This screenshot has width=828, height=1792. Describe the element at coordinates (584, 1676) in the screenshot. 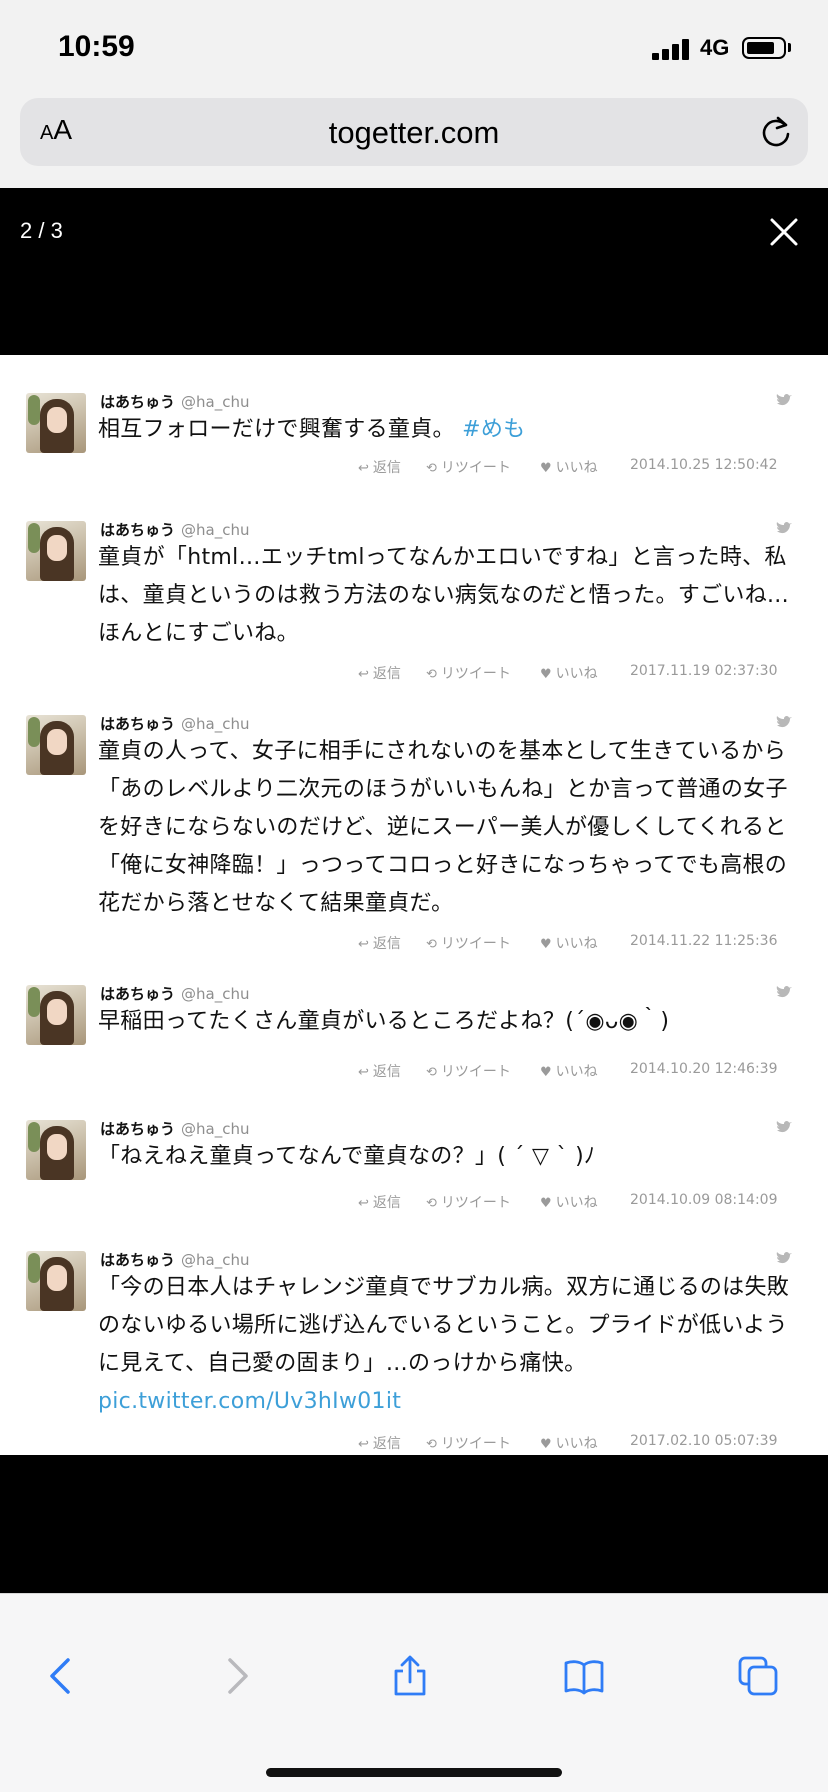

I see `bookmarks-icon` at that location.